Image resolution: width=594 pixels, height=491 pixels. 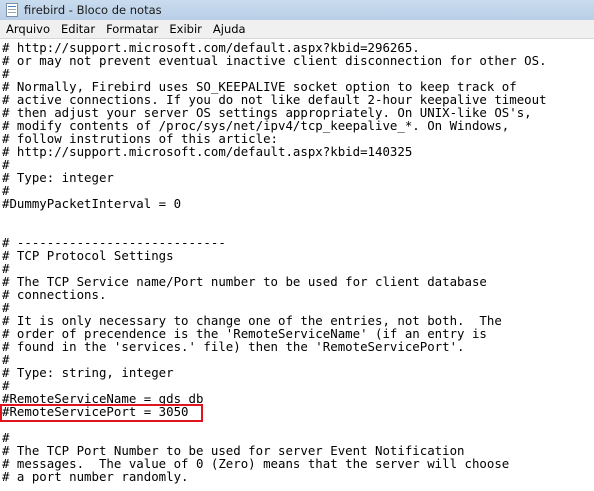 I want to click on window-title: firebird - Bloco de notas, so click(x=93, y=10).